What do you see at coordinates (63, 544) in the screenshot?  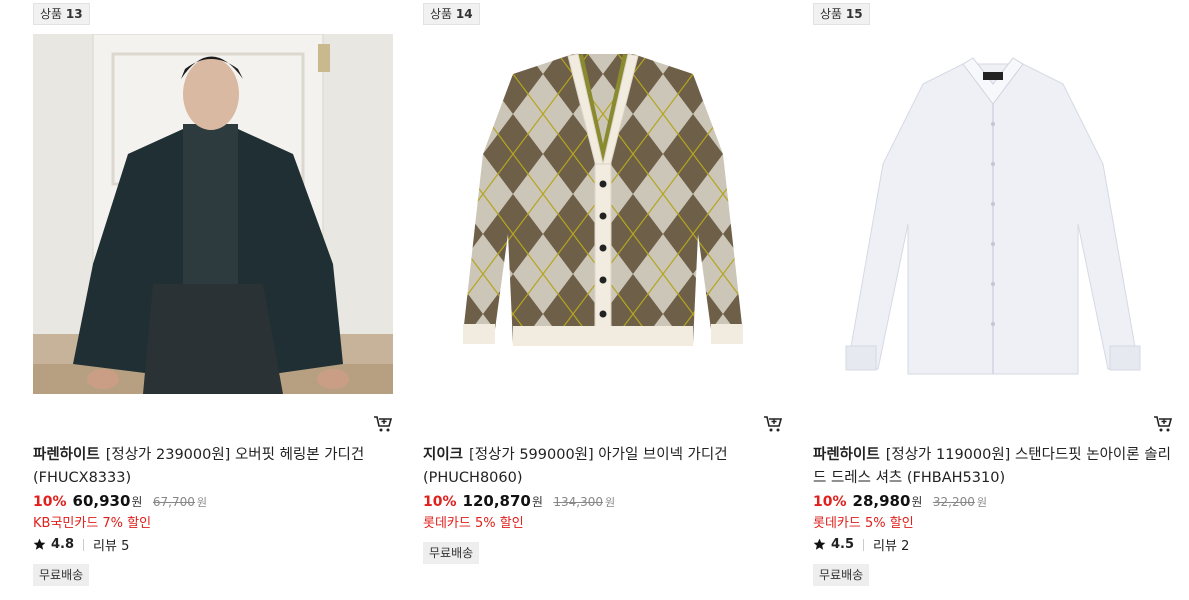 I see `rating-score: 4.8` at bounding box center [63, 544].